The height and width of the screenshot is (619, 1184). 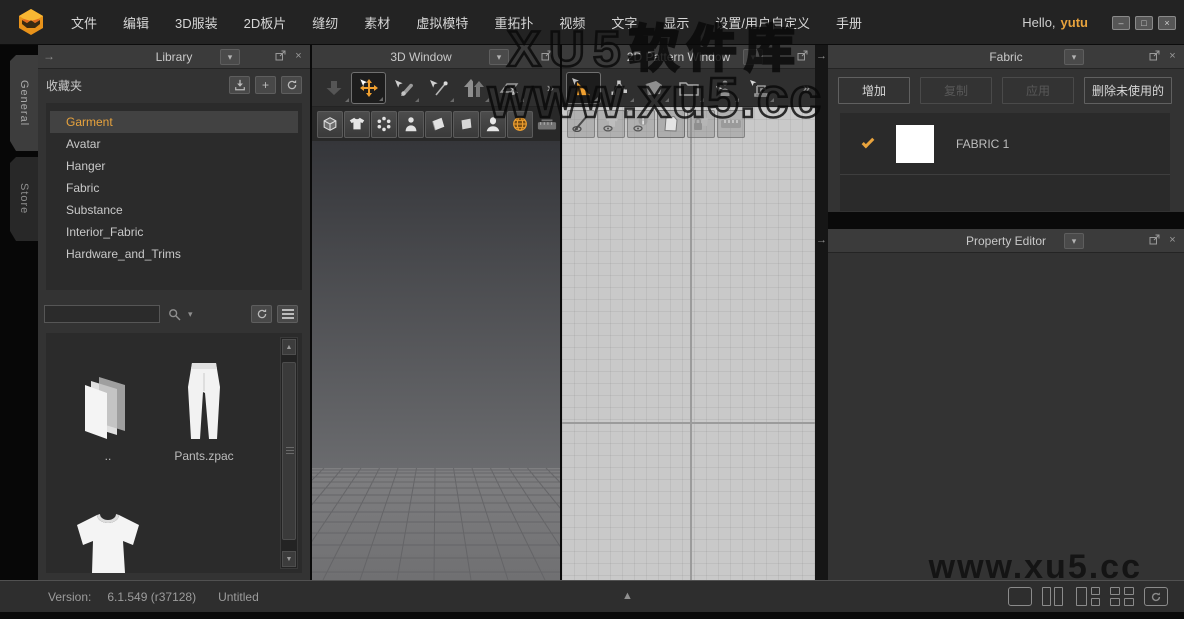 What do you see at coordinates (442, 22) in the screenshot?
I see `menu-item-avatar: 虚拟模特` at bounding box center [442, 22].